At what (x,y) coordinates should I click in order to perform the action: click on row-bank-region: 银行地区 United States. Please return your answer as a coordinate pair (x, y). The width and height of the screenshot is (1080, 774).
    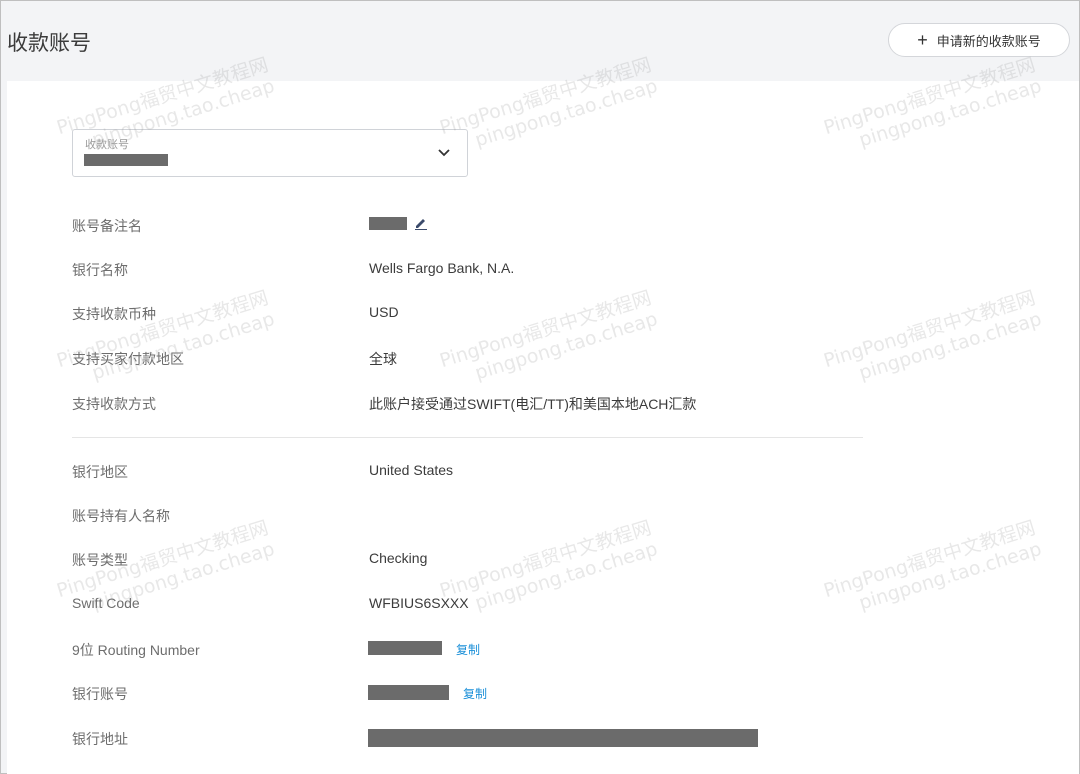
    Looking at the image, I should click on (472, 472).